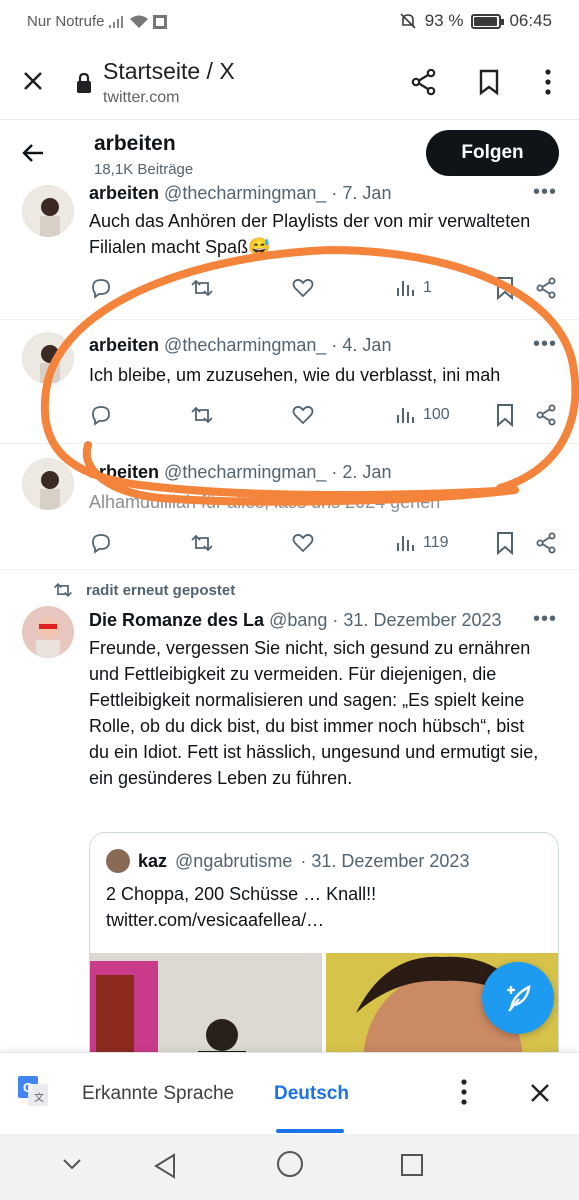 The width and height of the screenshot is (579, 1200). I want to click on system-navigation-bar, so click(289, 1167).